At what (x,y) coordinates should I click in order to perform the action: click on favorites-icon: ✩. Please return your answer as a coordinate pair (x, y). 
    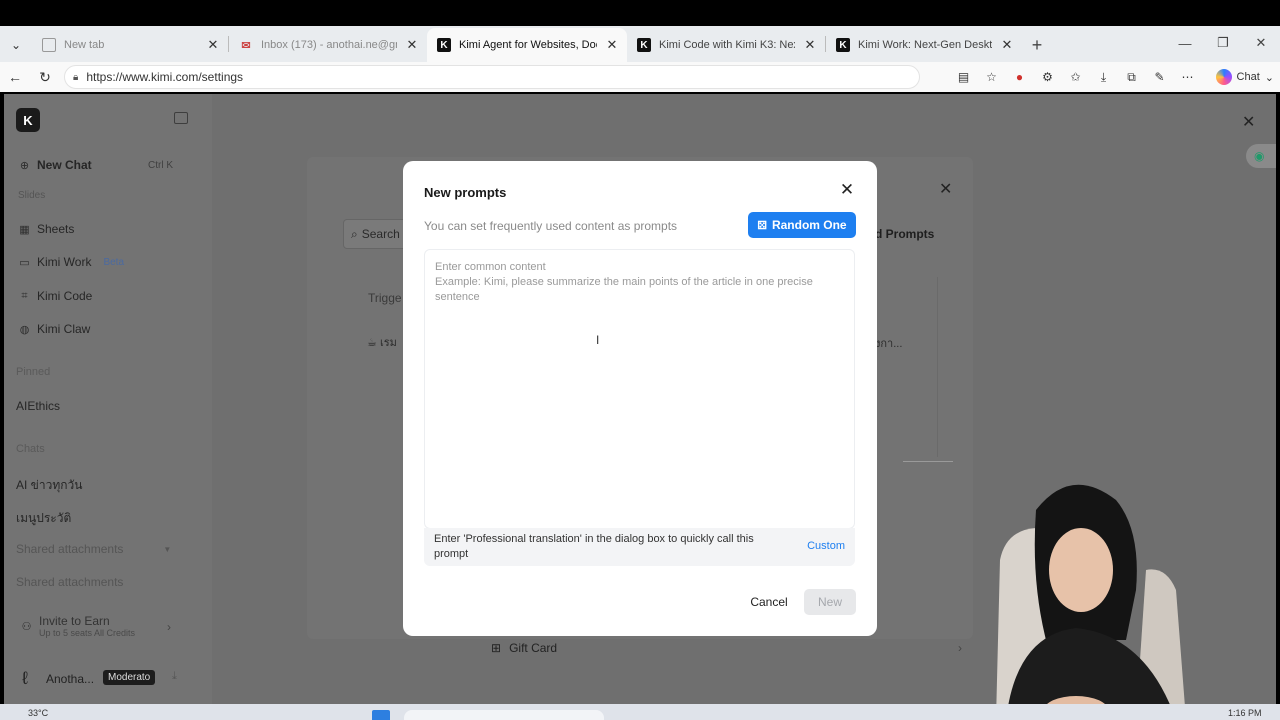
    Looking at the image, I should click on (1076, 77).